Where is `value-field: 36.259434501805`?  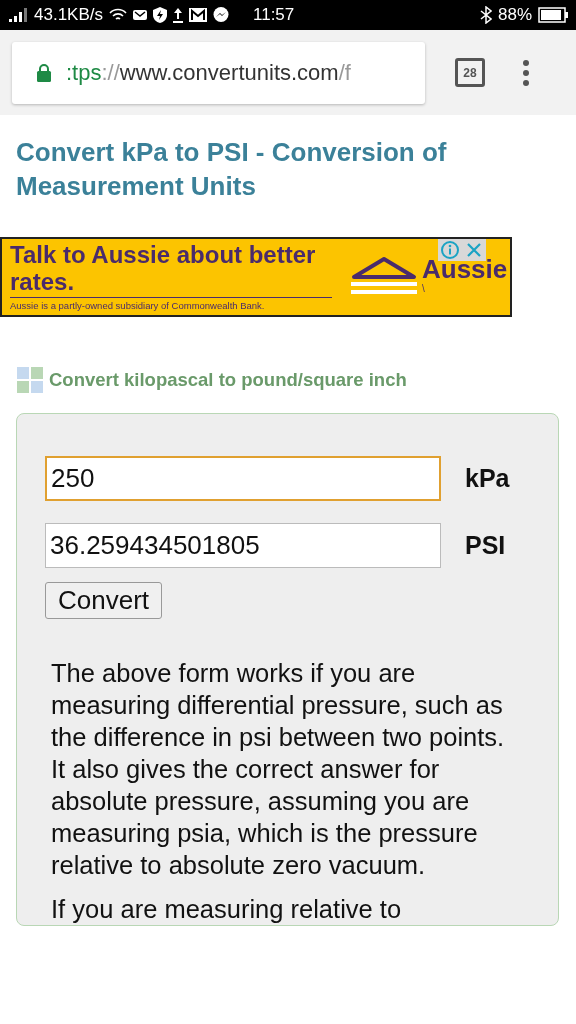
value-field: 36.259434501805 is located at coordinates (243, 545).